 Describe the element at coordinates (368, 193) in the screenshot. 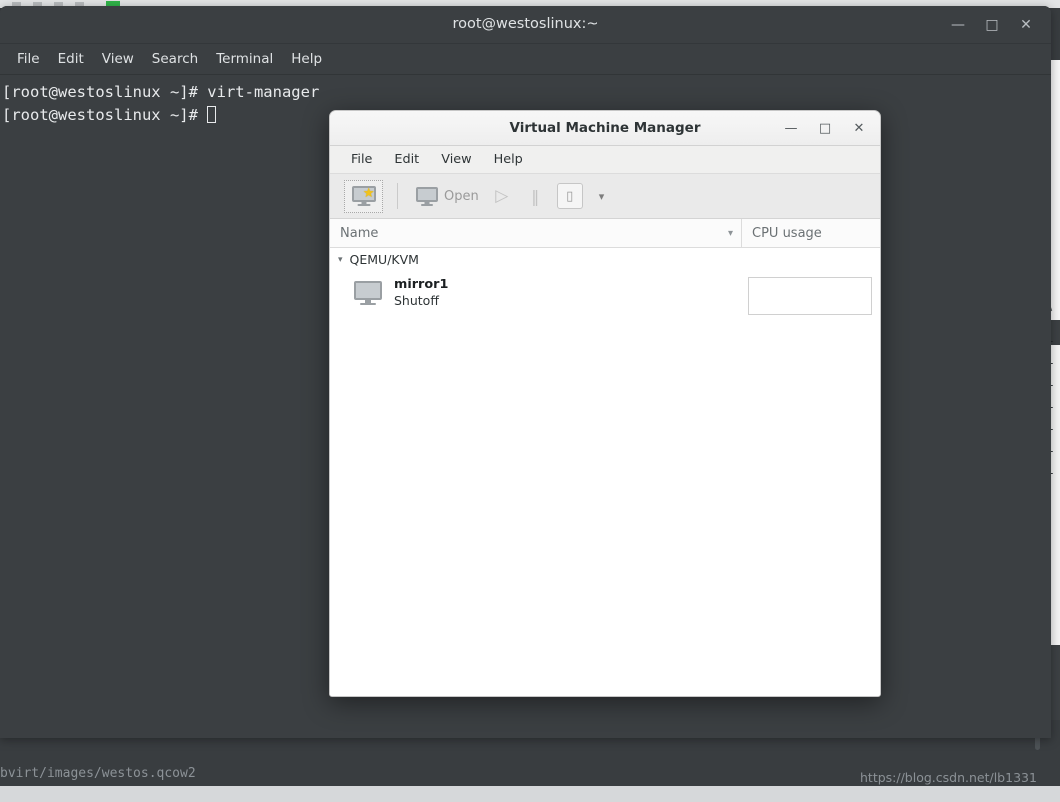

I see `star-badge-icon: ★` at that location.